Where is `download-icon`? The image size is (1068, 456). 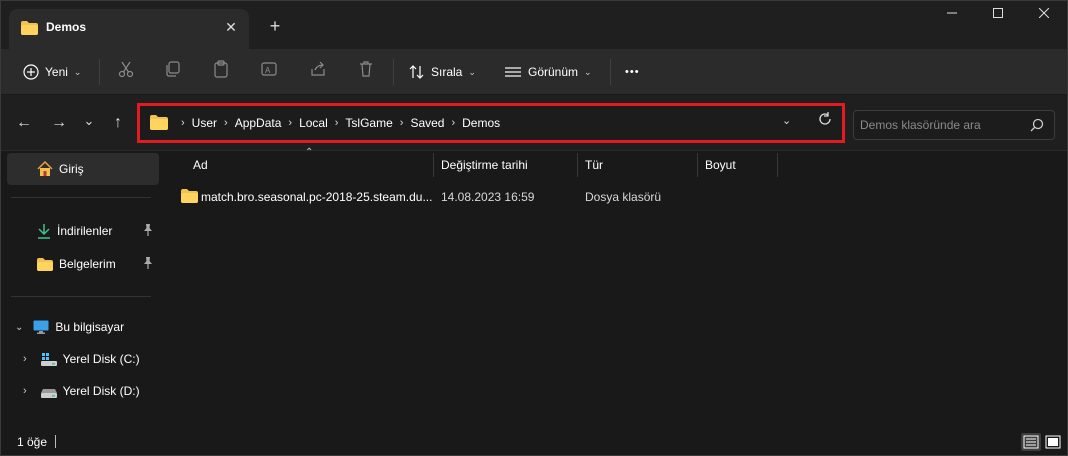
download-icon is located at coordinates (44, 231).